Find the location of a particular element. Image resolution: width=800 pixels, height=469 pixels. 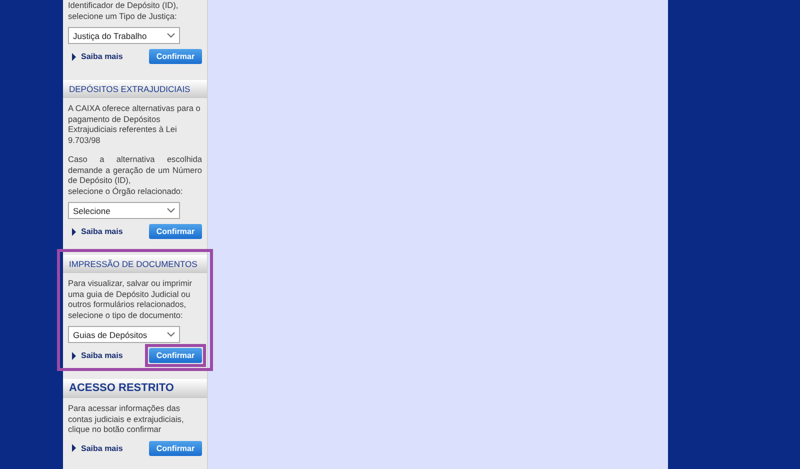

section-text: Caso a alternativa escolhida demande a geração de um Número de Depósito (ID), selecione o Órgão relacionado: is located at coordinates (135, 175).